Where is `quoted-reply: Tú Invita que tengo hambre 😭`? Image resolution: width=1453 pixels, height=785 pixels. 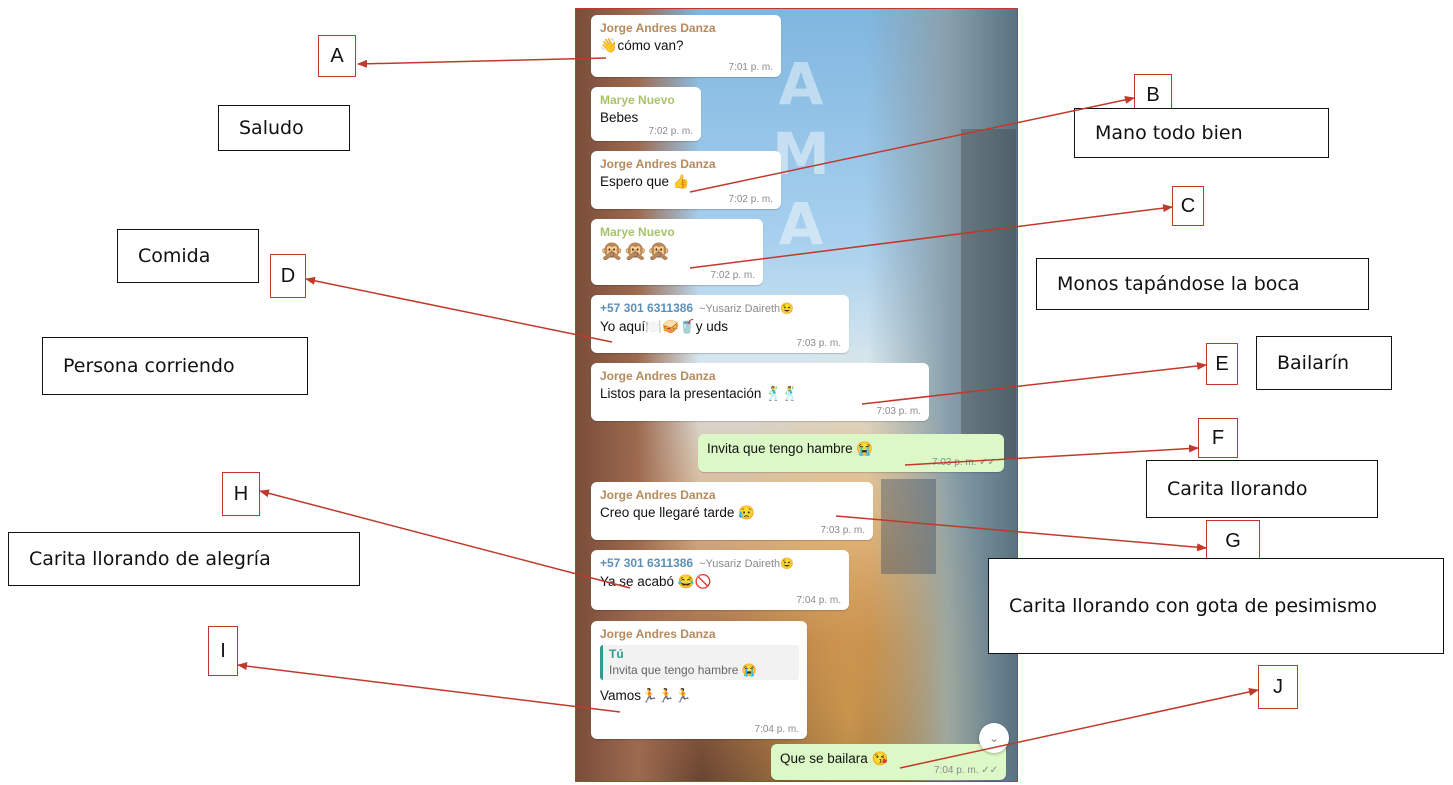 quoted-reply: Tú Invita que tengo hambre 😭 is located at coordinates (699, 662).